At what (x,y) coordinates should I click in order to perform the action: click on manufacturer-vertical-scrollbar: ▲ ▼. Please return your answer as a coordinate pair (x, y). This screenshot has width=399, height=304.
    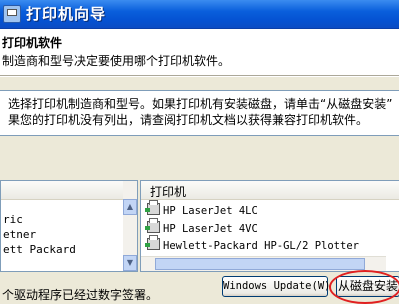
    Looking at the image, I should click on (130, 226).